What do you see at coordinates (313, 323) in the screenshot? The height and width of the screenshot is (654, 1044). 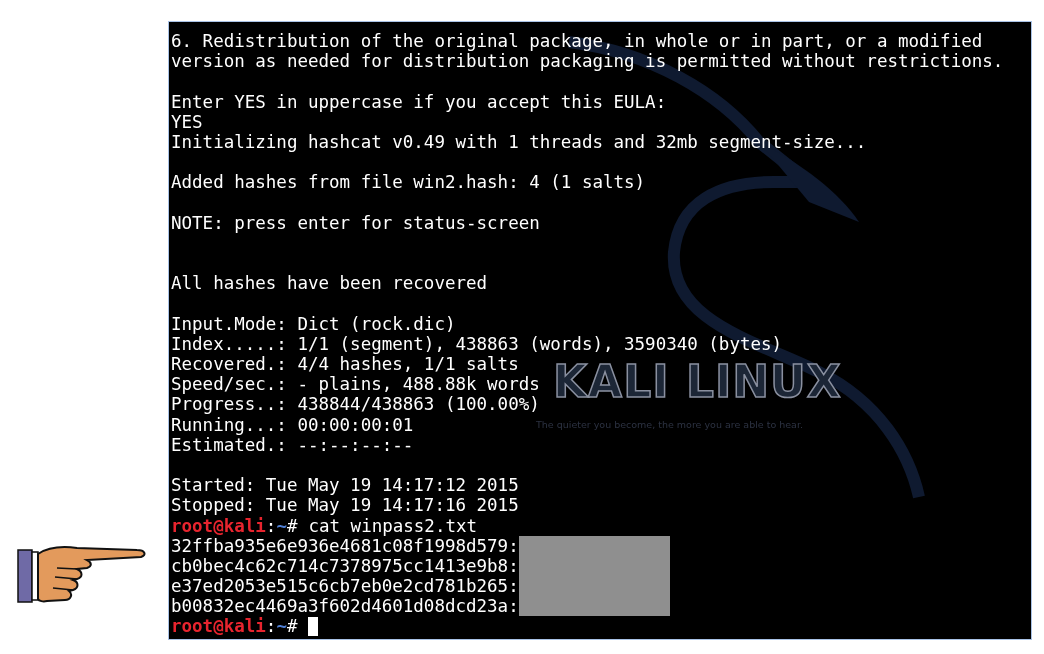 I see `terminal-line: Input.Mode: Dict (rock.dic)` at bounding box center [313, 323].